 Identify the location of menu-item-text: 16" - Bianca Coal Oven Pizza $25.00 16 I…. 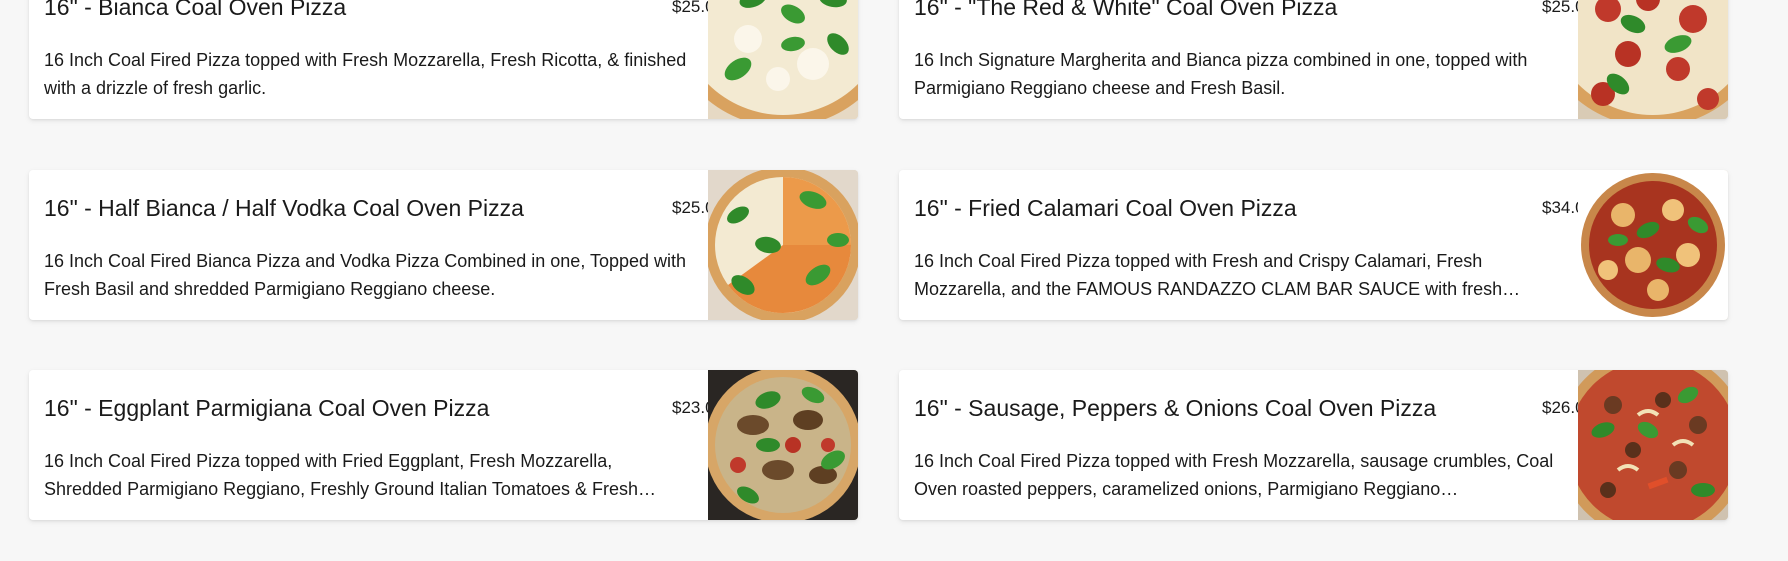
(384, 59).